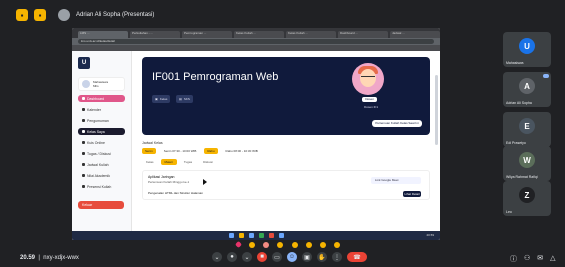  I want to click on avatar: A, so click(527, 86).